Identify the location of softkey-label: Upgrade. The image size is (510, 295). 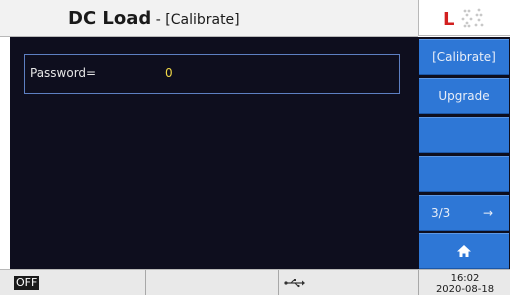
(464, 96).